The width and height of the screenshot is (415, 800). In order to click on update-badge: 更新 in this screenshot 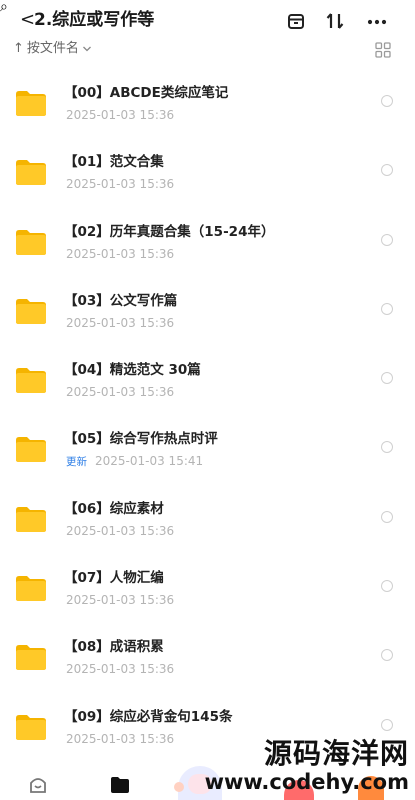, I will do `click(76, 462)`.